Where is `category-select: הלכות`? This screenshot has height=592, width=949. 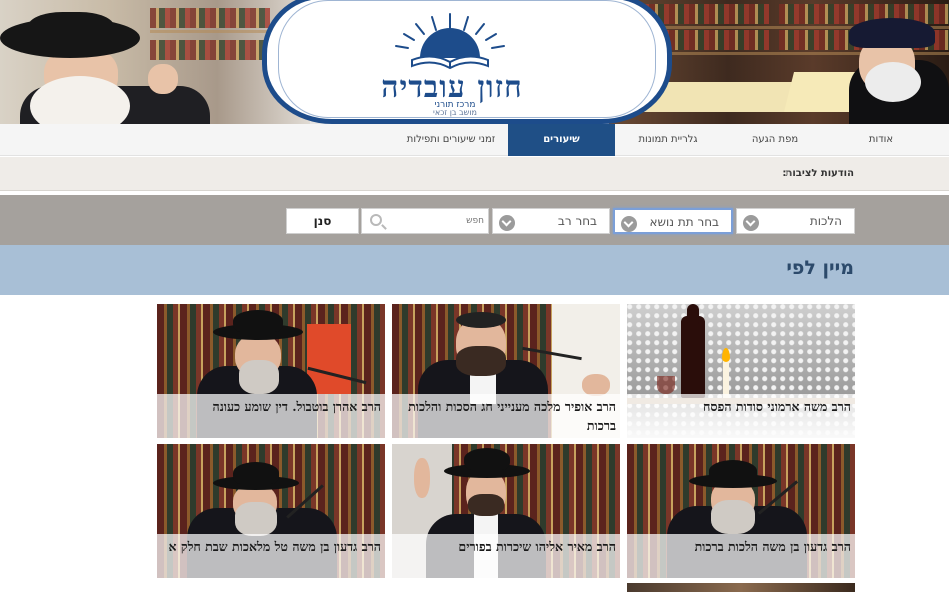 category-select: הלכות is located at coordinates (795, 221).